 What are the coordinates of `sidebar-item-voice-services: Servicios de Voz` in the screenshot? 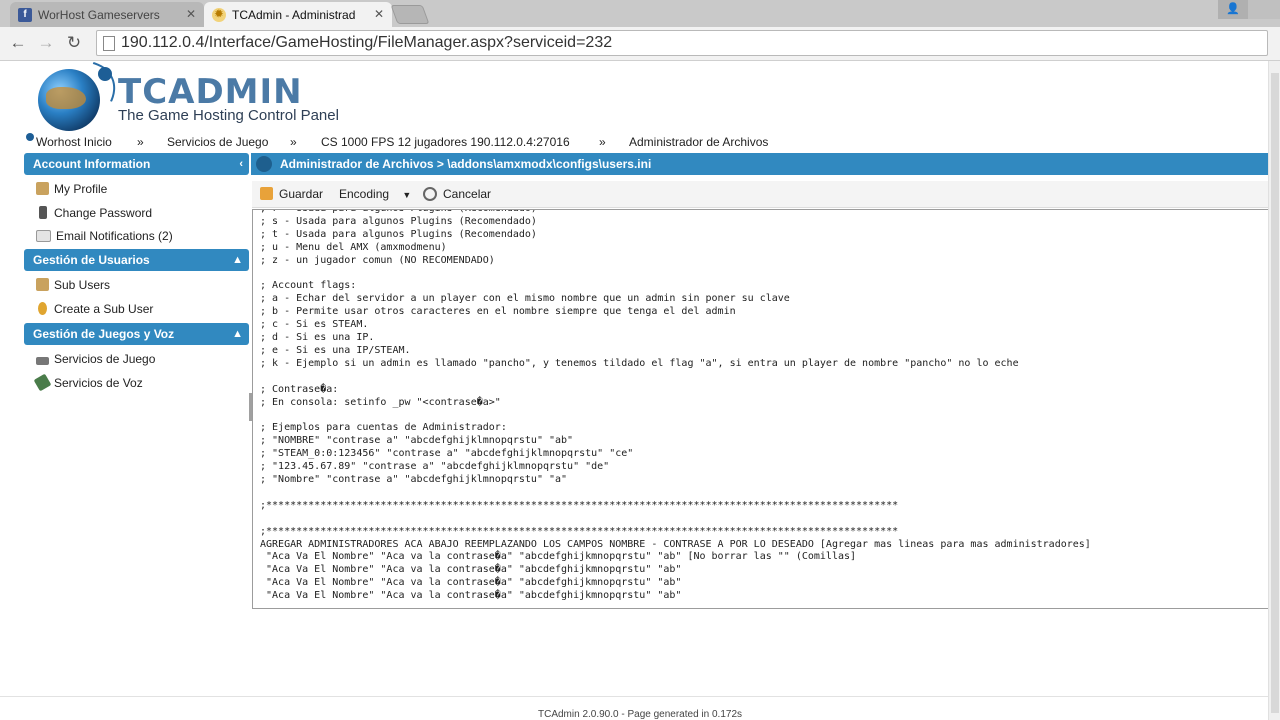 It's located at (88, 382).